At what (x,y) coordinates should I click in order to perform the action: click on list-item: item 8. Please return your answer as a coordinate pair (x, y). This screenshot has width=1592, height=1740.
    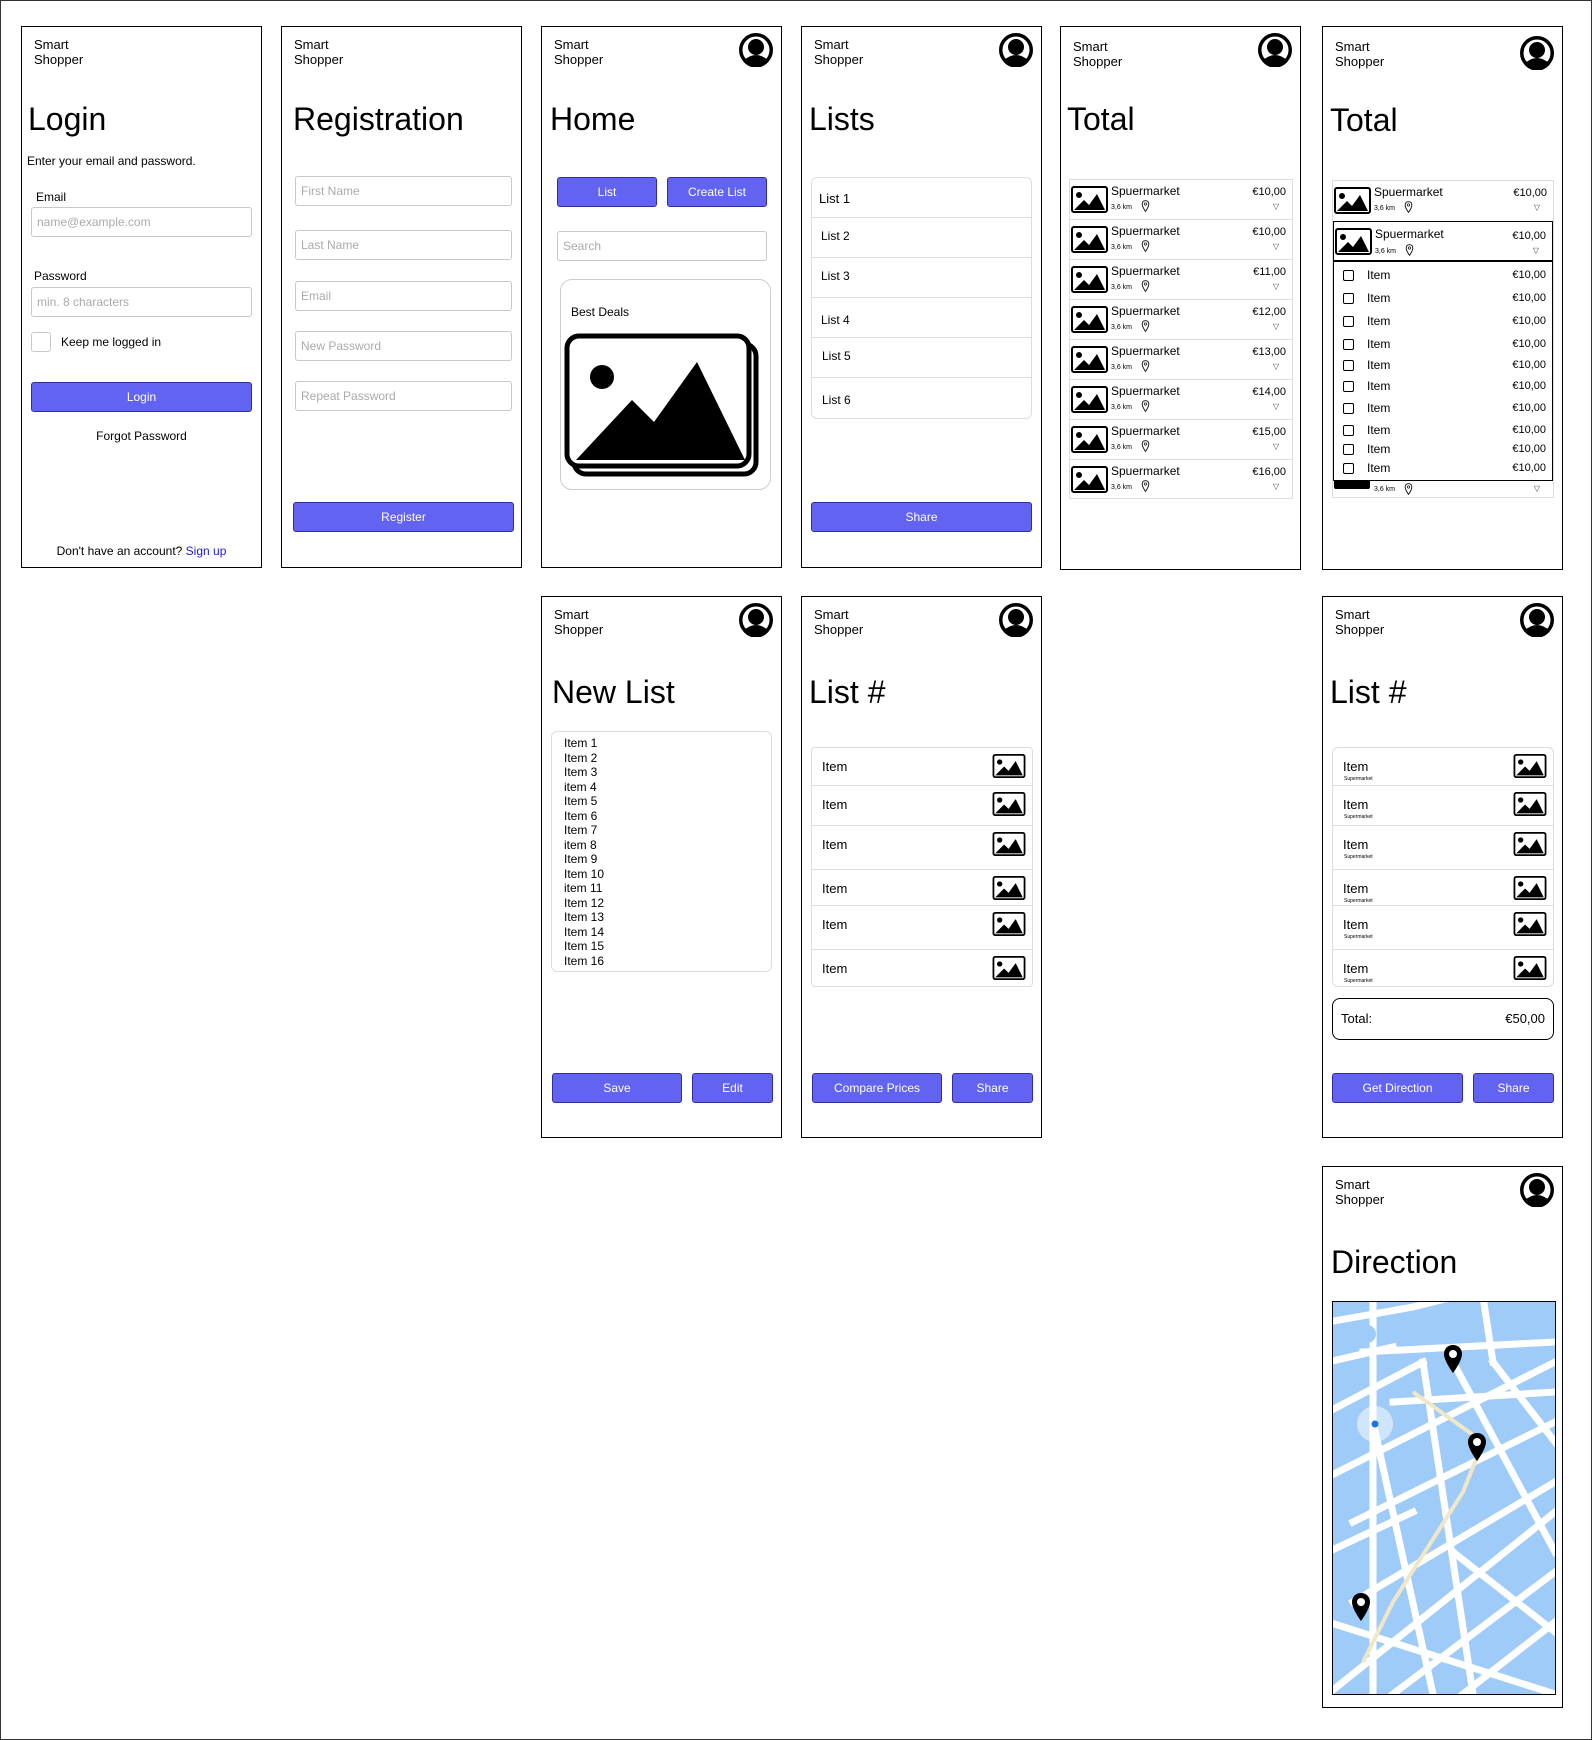
    Looking at the image, I should click on (667, 845).